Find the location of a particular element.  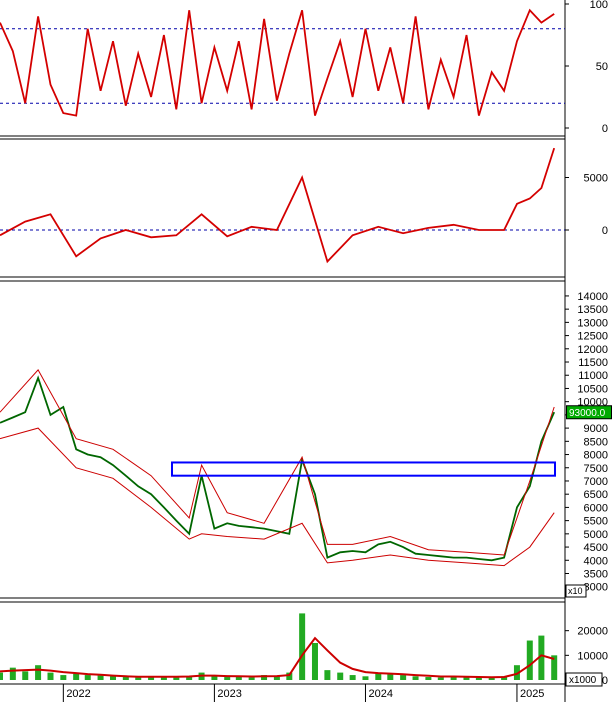

y-tick-label: 13000 is located at coordinates (592, 323).